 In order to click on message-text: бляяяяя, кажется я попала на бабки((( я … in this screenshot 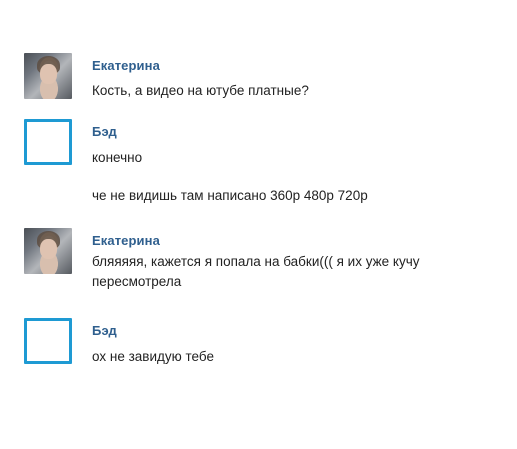, I will do `click(256, 271)`.